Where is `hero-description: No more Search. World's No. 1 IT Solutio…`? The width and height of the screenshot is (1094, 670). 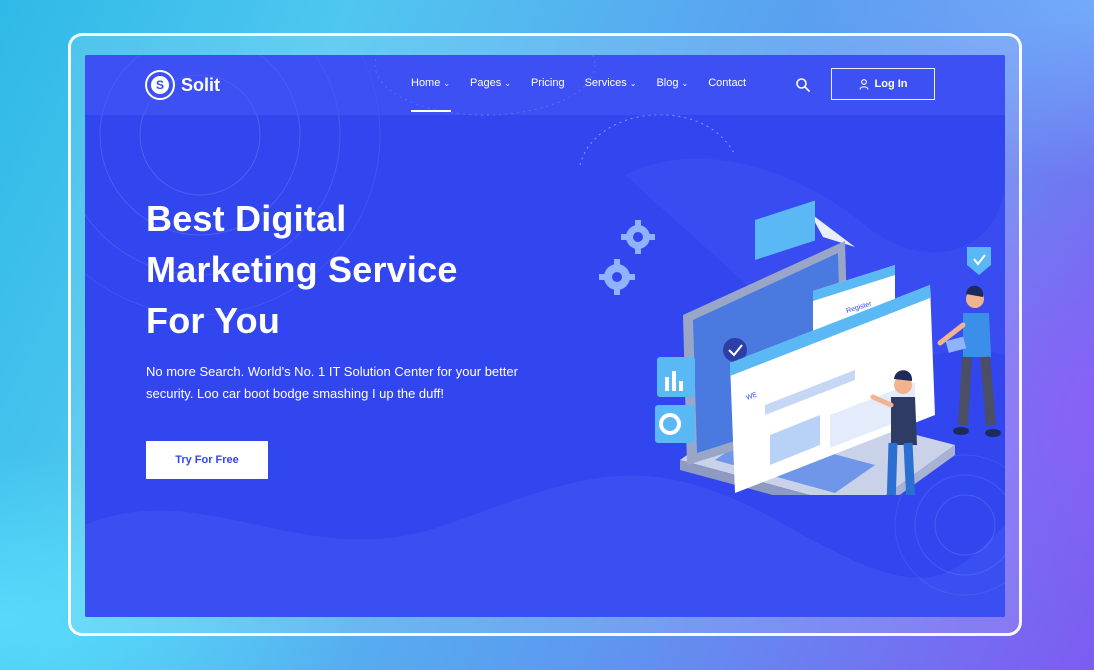 hero-description: No more Search. World's No. 1 IT Solutio… is located at coordinates (332, 382).